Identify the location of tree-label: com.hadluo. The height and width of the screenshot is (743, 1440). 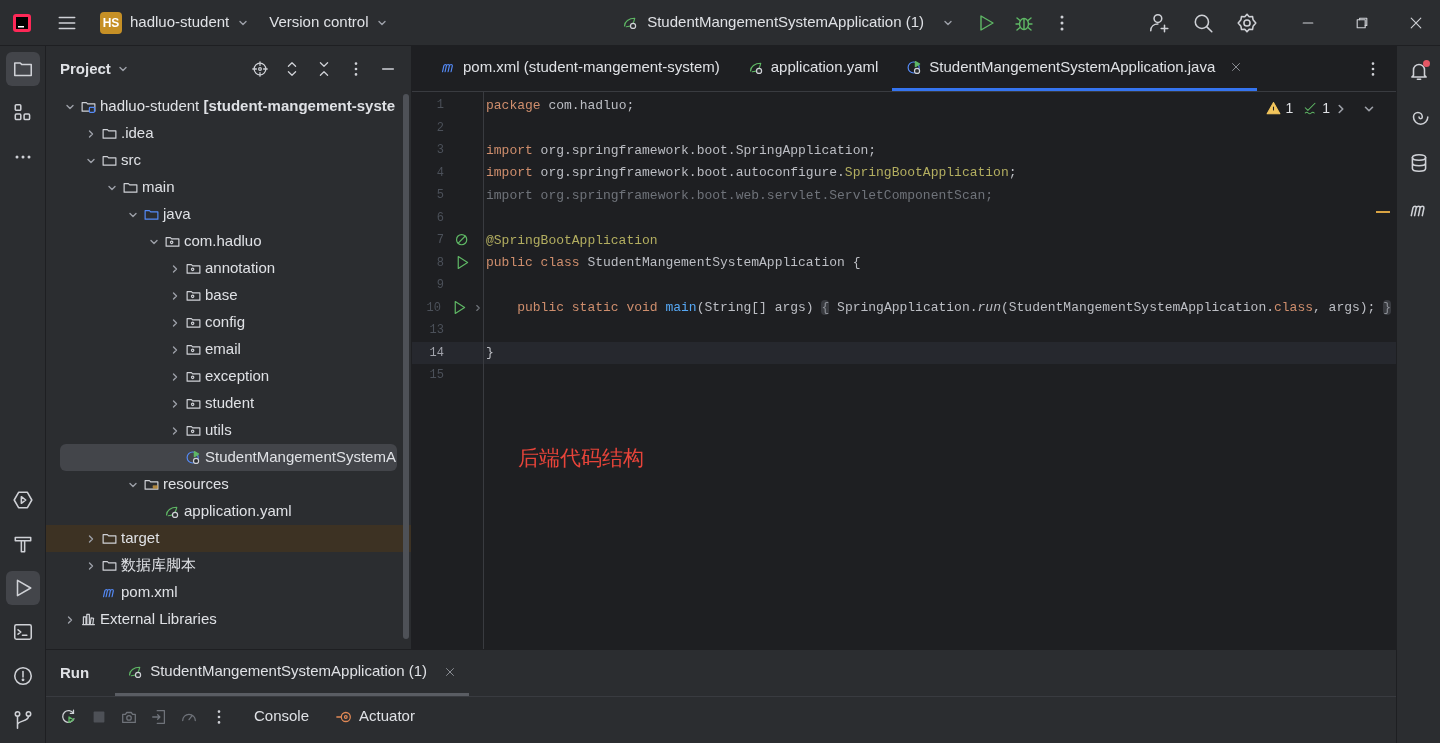
(223, 241).